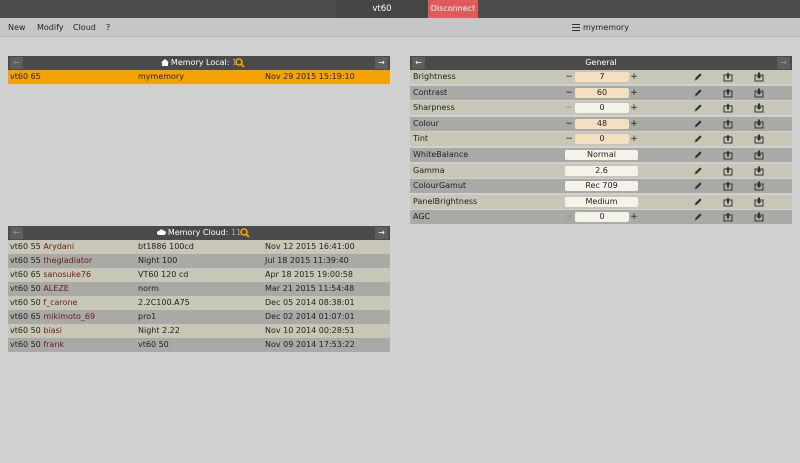 Image resolution: width=800 pixels, height=463 pixels. I want to click on setting-label: Sharpness, so click(434, 108).